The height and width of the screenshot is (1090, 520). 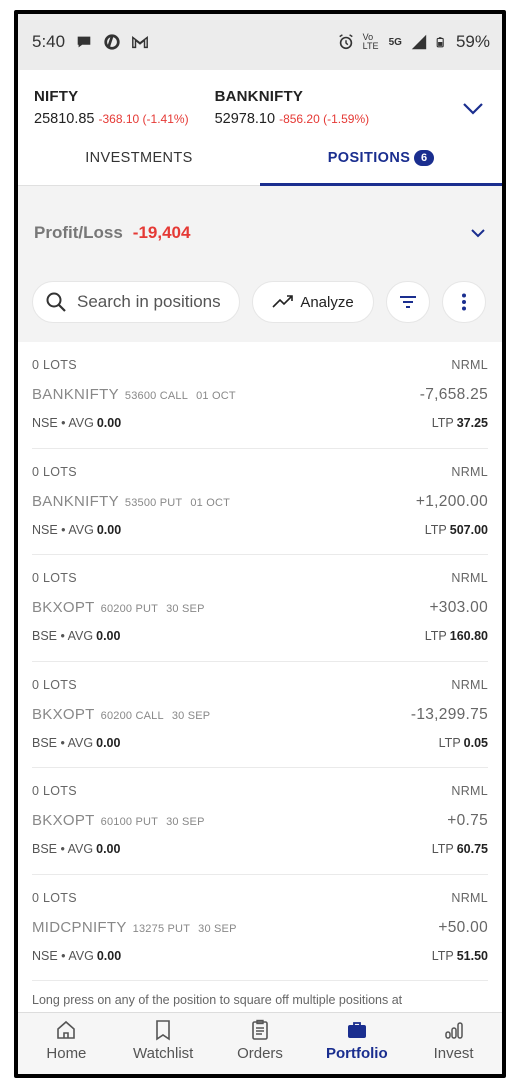 What do you see at coordinates (283, 301) in the screenshot?
I see `trend-up-icon` at bounding box center [283, 301].